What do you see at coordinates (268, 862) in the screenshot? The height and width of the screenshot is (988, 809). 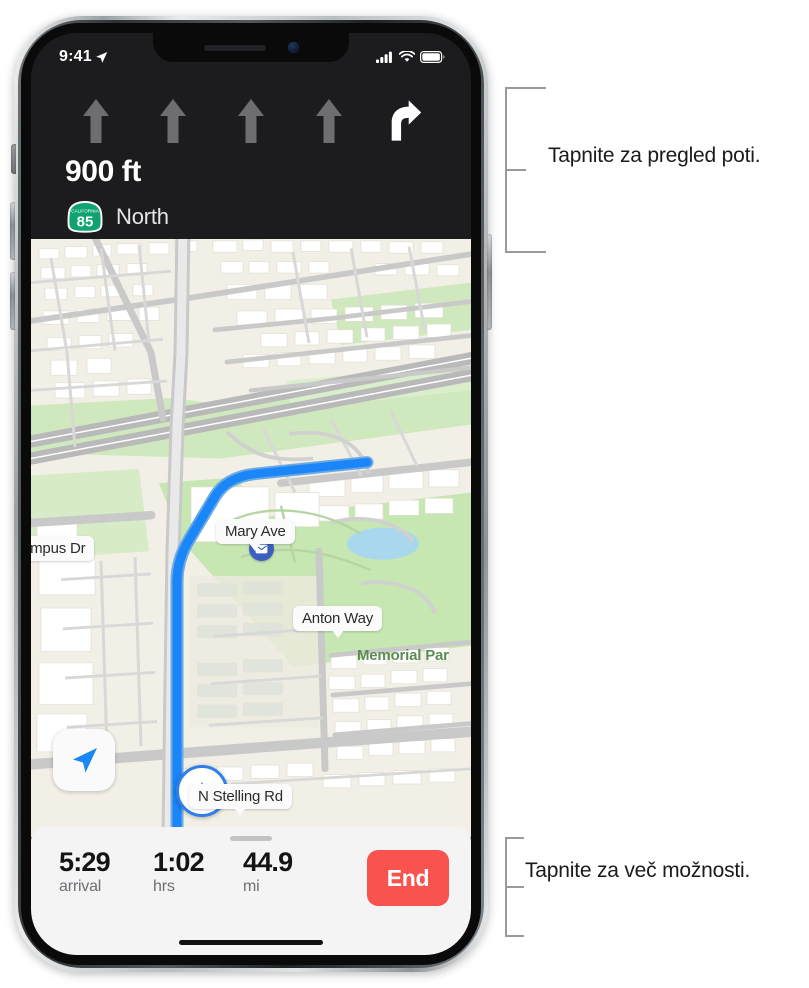 I see `stat-distance-value: 44.9` at bounding box center [268, 862].